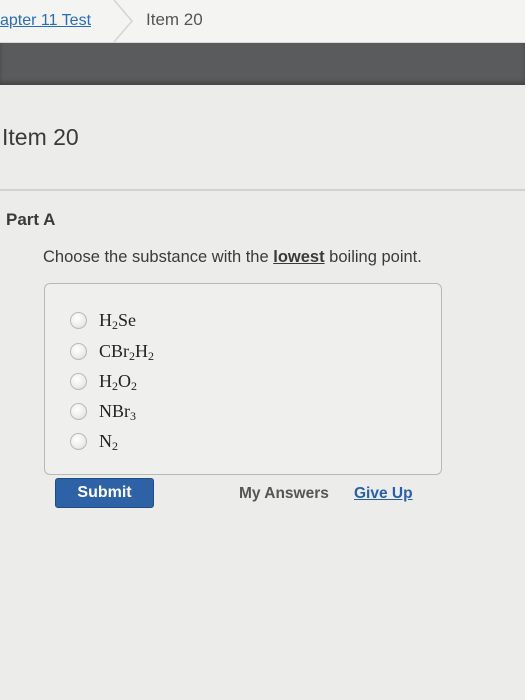  Describe the element at coordinates (118, 381) in the screenshot. I see `choice-formula: H2O2` at that location.